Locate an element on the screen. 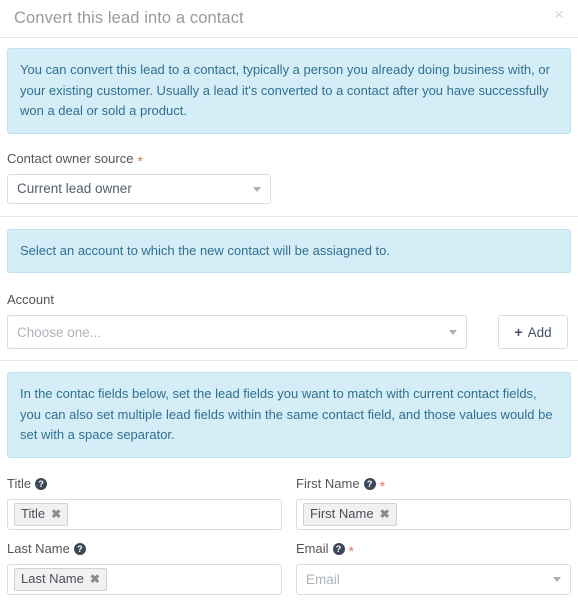 The width and height of the screenshot is (578, 613). token-label: Last Name is located at coordinates (52, 578).